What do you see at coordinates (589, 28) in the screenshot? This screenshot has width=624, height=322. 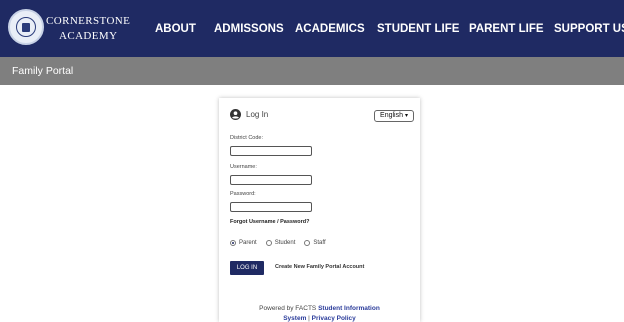 I see `nav-support-us: SUPPORT US` at bounding box center [589, 28].